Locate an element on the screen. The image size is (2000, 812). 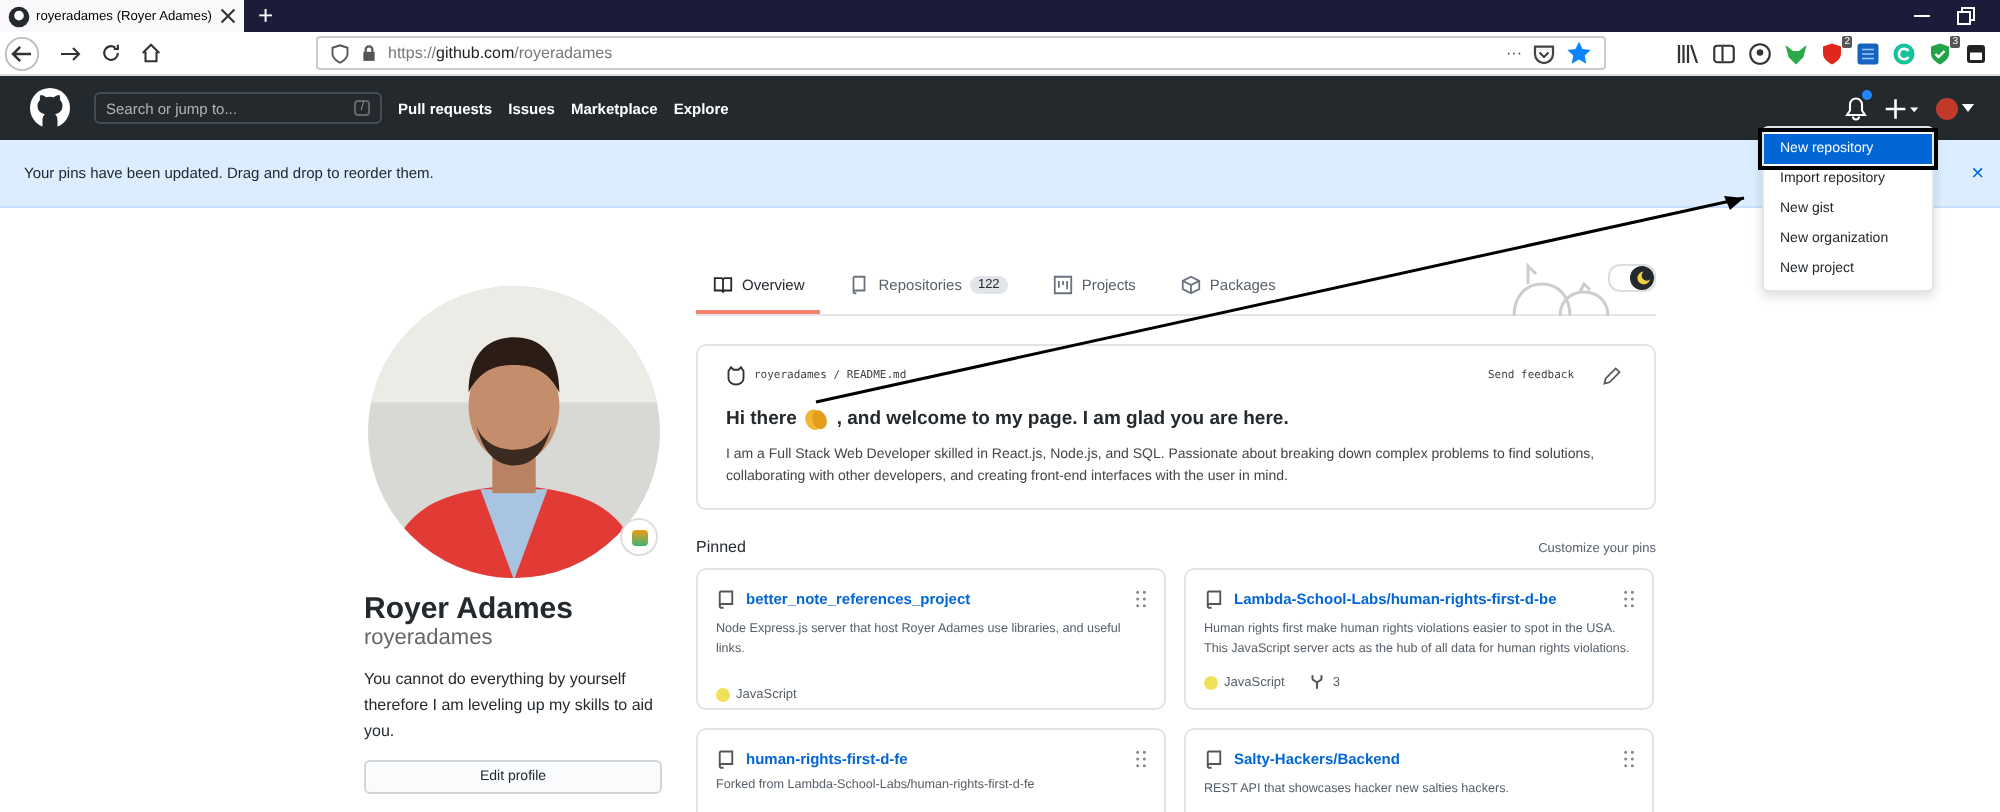
forward-icon is located at coordinates (70, 53).